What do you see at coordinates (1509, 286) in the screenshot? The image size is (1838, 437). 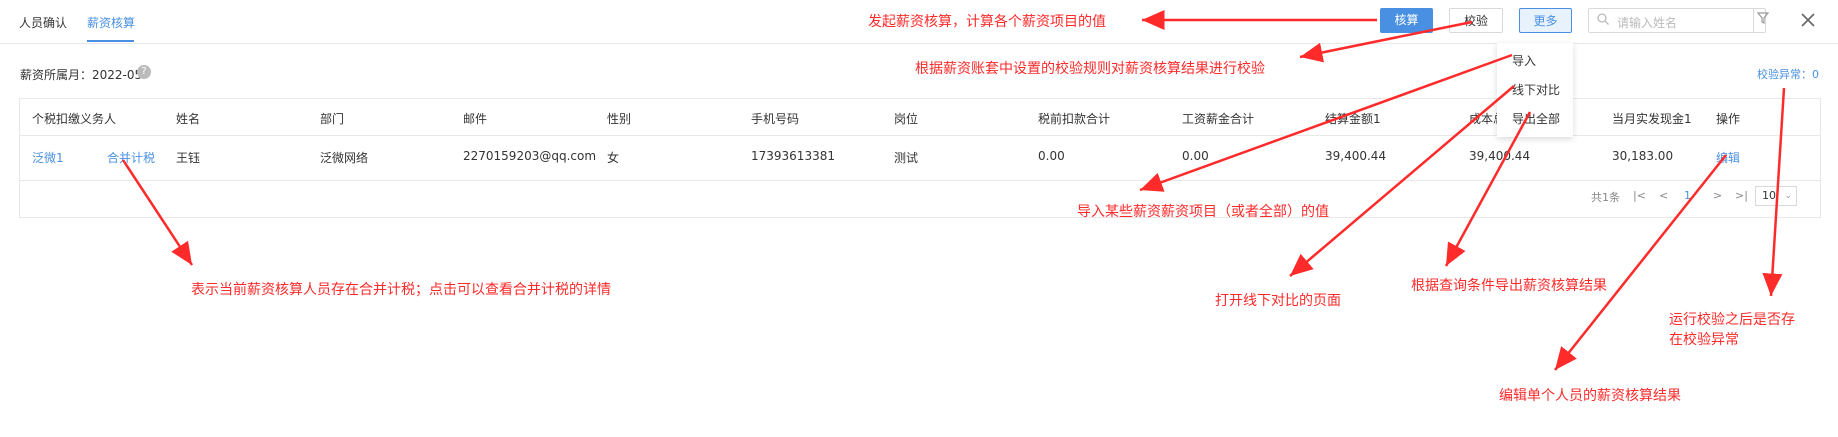 I see `annotation-export: 根据查询条件导出薪资核算结果` at bounding box center [1509, 286].